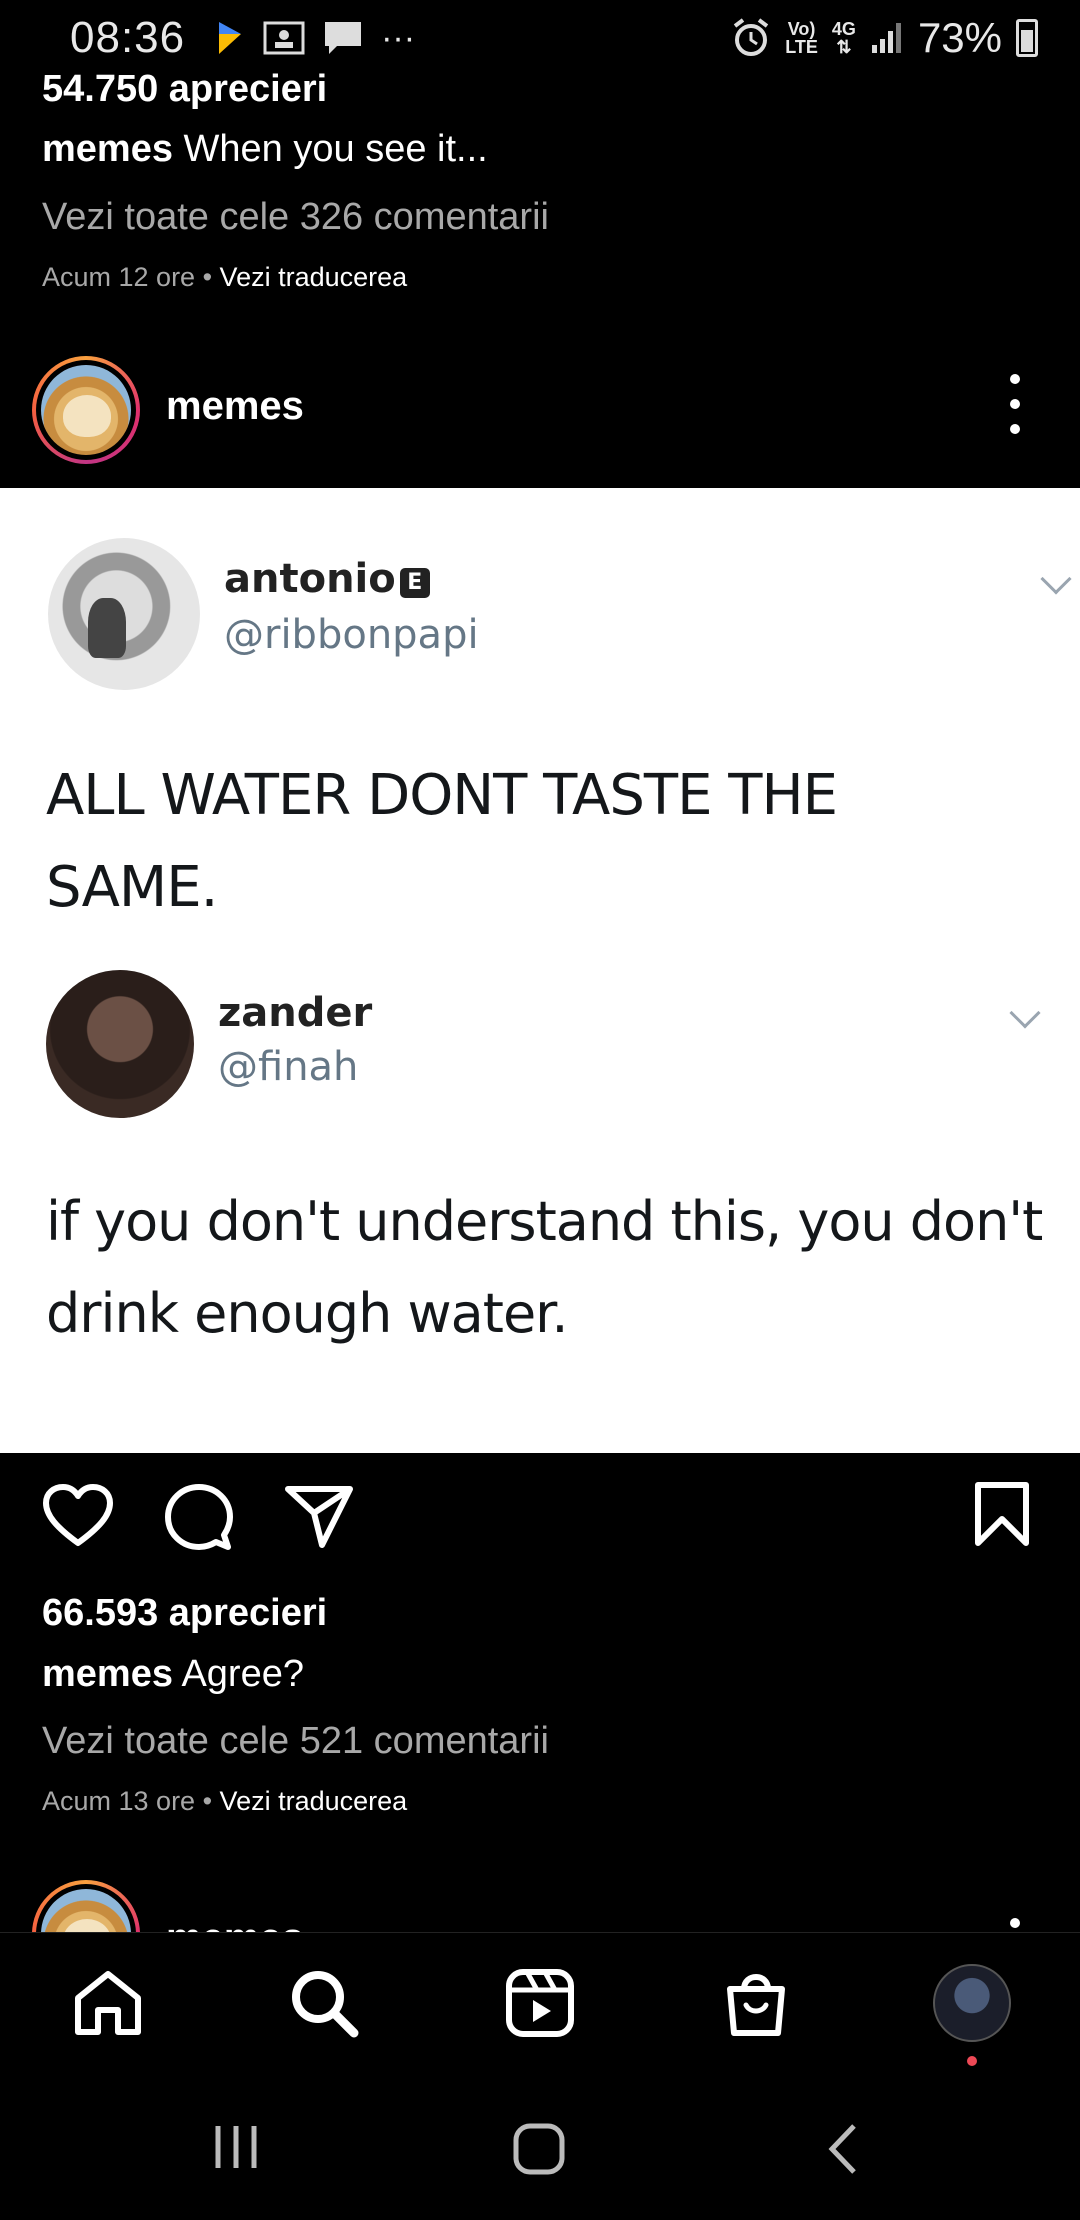 Image resolution: width=1080 pixels, height=2220 pixels. What do you see at coordinates (199, 1518) in the screenshot?
I see `comment-icon` at bounding box center [199, 1518].